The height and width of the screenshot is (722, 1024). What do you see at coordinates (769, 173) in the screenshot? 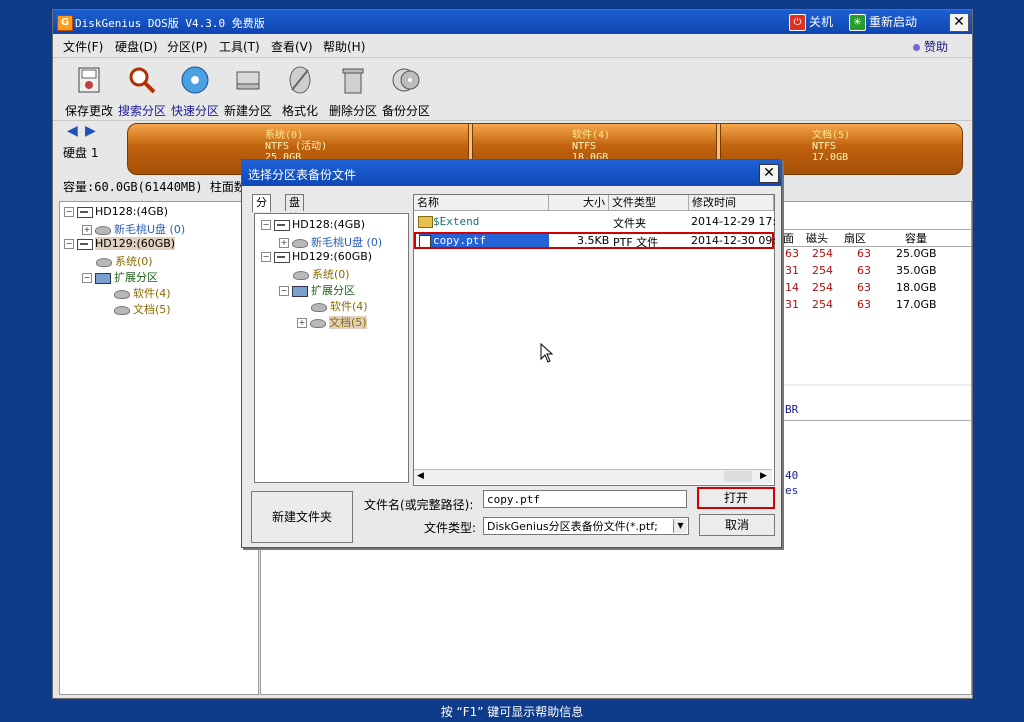
I see `dialog-close-button: ✕` at bounding box center [769, 173].